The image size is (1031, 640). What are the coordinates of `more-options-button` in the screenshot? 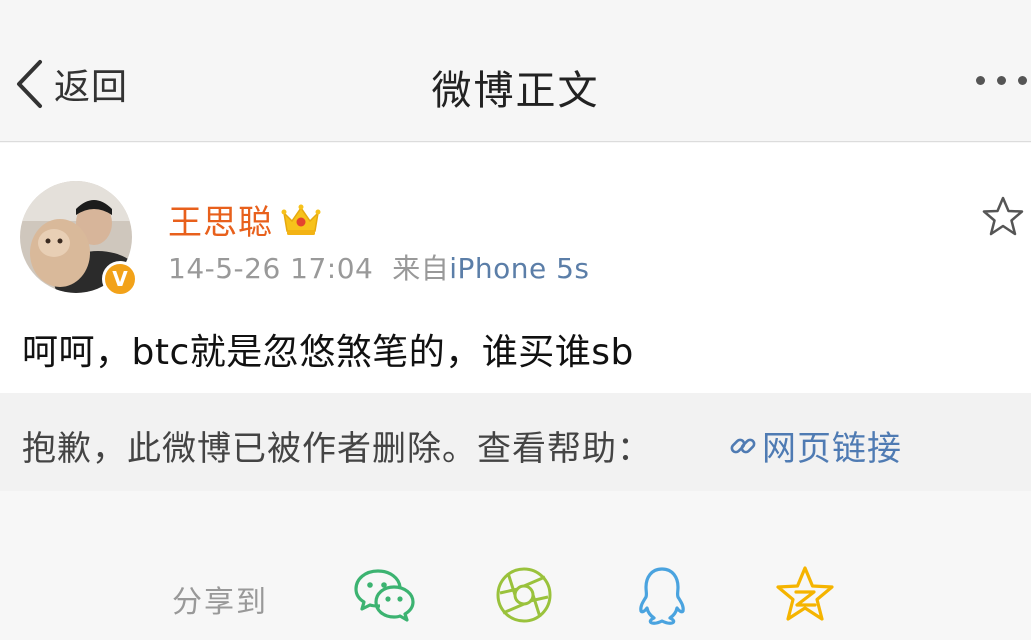 It's located at (1001, 80).